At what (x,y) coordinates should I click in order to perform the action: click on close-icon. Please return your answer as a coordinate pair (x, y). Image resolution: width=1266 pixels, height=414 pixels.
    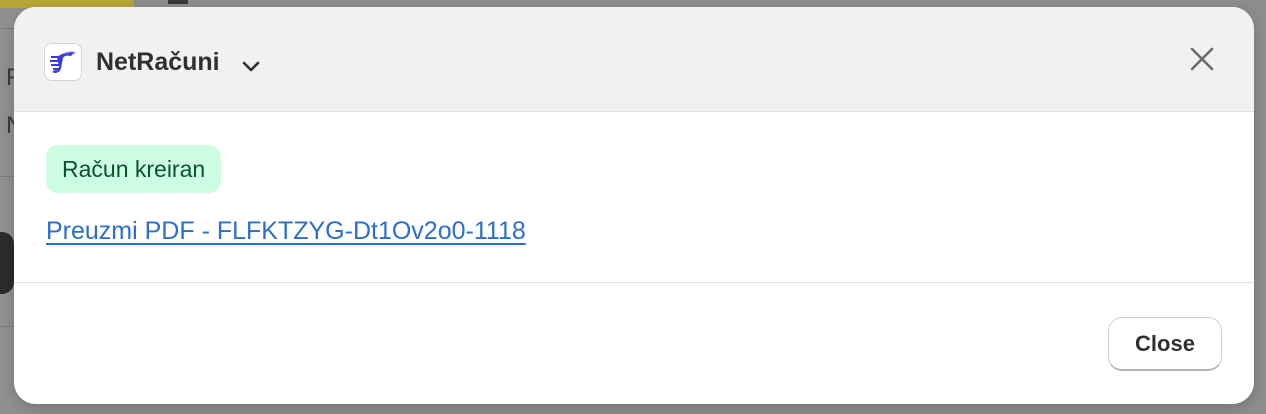
    Looking at the image, I should click on (1202, 59).